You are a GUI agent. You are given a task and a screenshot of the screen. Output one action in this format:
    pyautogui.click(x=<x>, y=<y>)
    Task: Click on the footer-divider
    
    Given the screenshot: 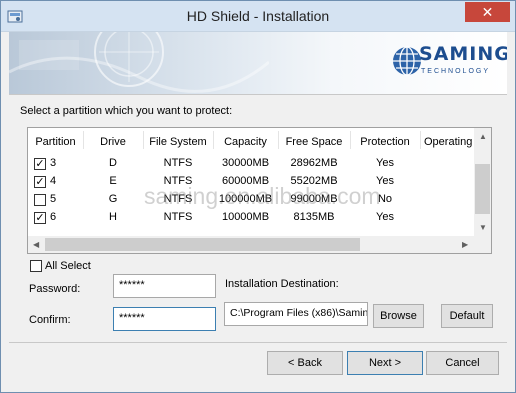 What is the action you would take?
    pyautogui.click(x=258, y=342)
    